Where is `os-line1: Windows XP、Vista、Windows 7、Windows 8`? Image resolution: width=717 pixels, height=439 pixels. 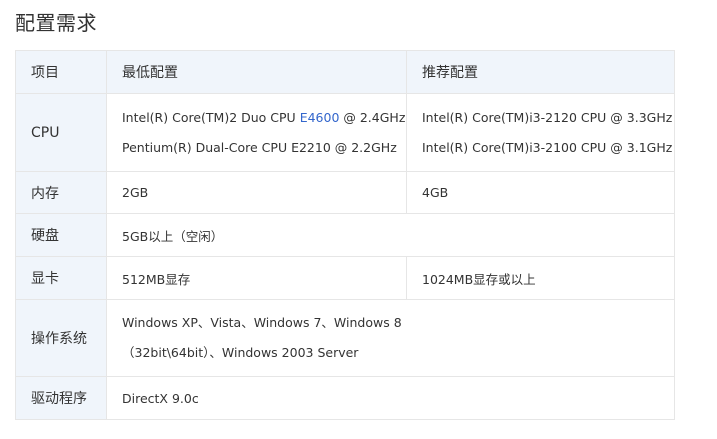 os-line1: Windows XP、Vista、Windows 7、Windows 8 is located at coordinates (262, 322).